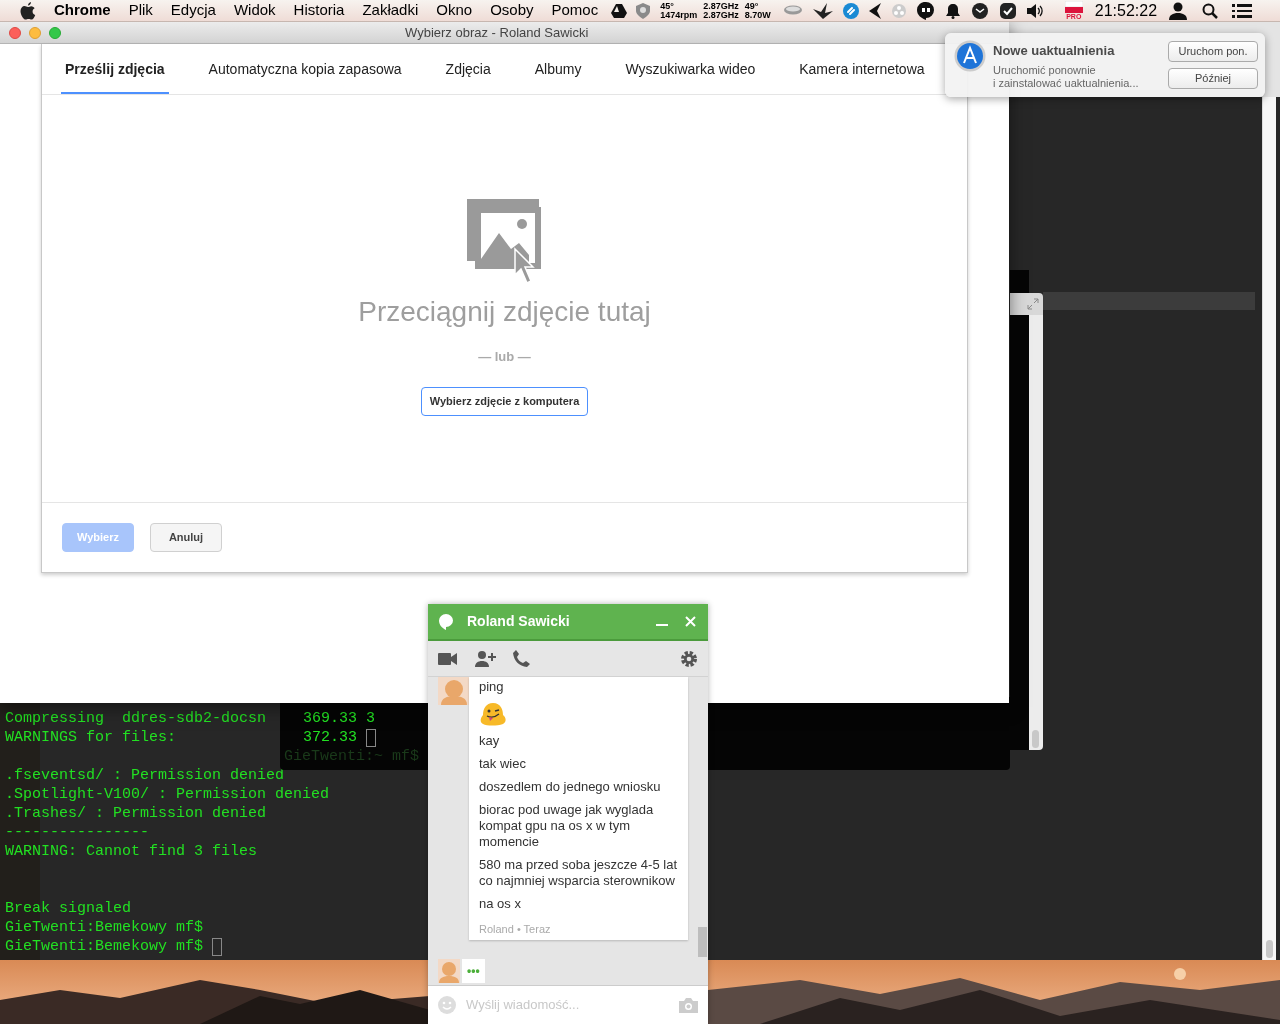 Image resolution: width=1280 pixels, height=1024 pixels. Describe the element at coordinates (447, 658) in the screenshot. I see `video-camera-icon` at that location.